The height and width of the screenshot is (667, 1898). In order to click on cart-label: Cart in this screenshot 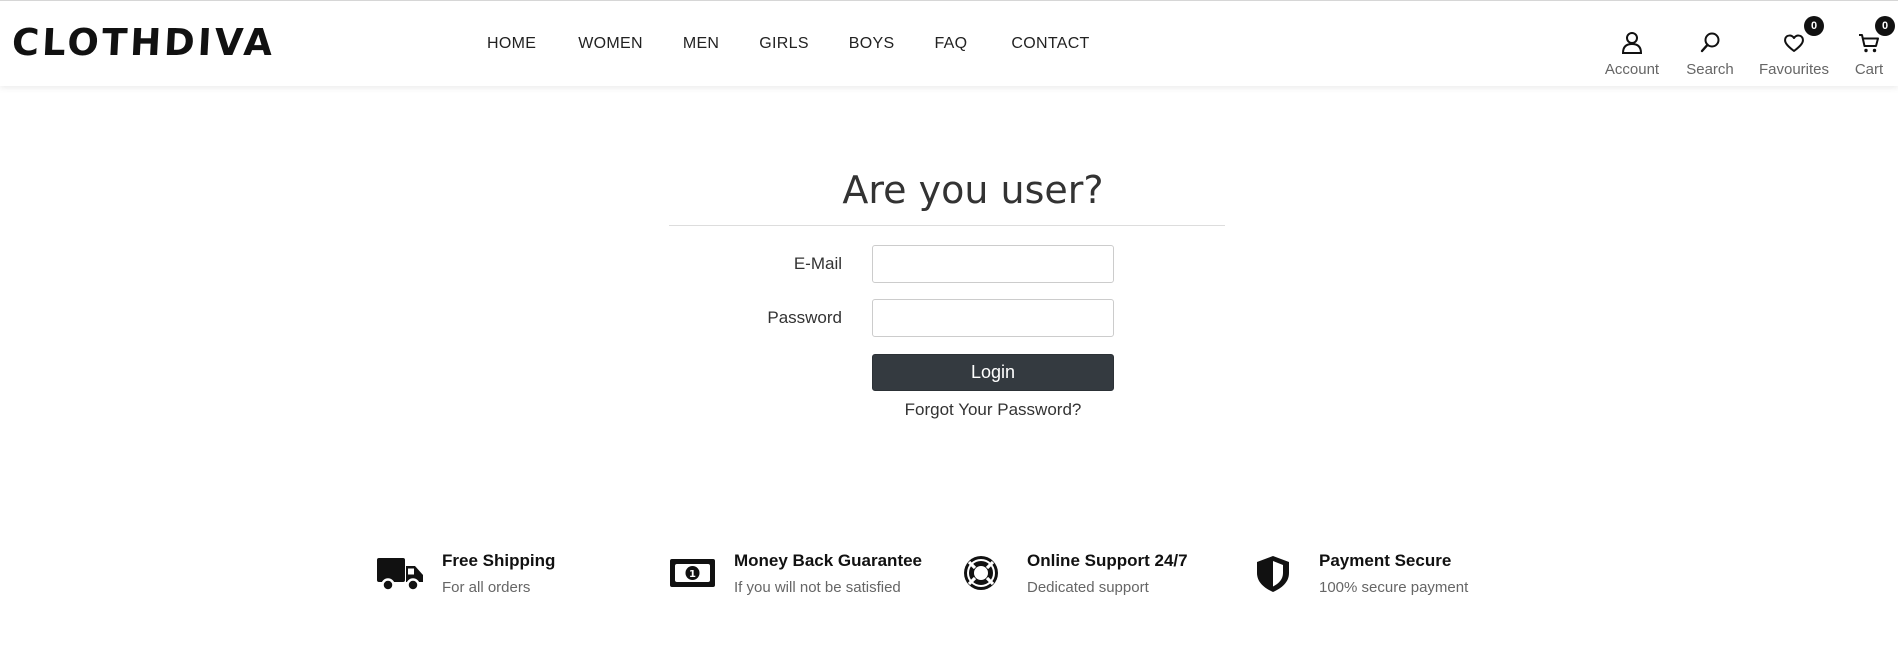, I will do `click(1869, 69)`.